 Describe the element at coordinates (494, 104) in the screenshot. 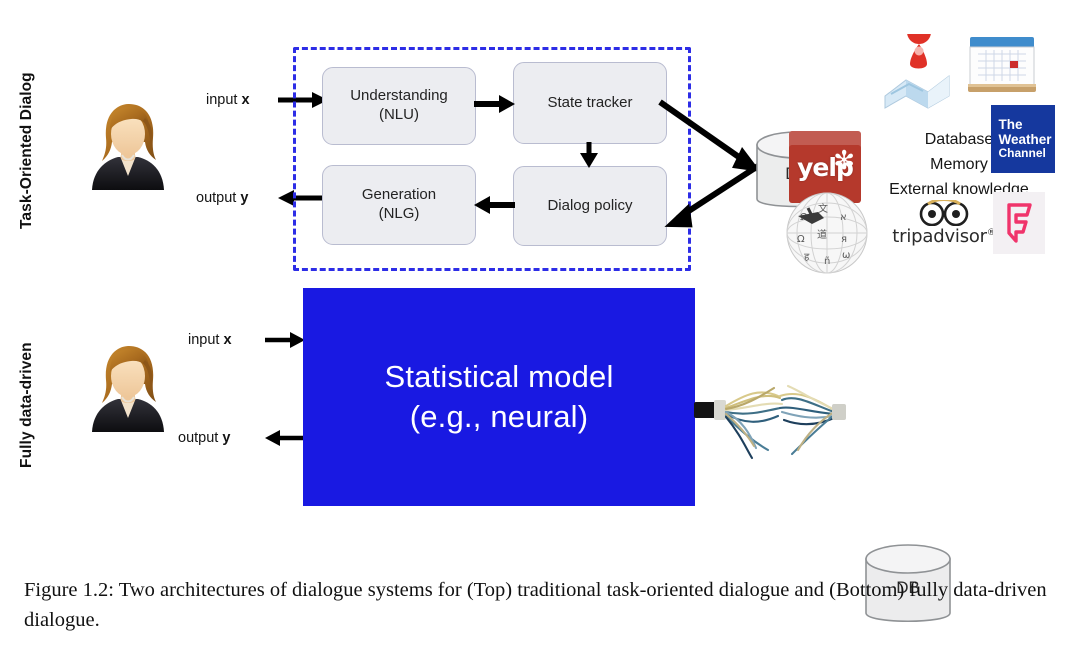

I see `arrow-nlu-to-state-tracker` at that location.